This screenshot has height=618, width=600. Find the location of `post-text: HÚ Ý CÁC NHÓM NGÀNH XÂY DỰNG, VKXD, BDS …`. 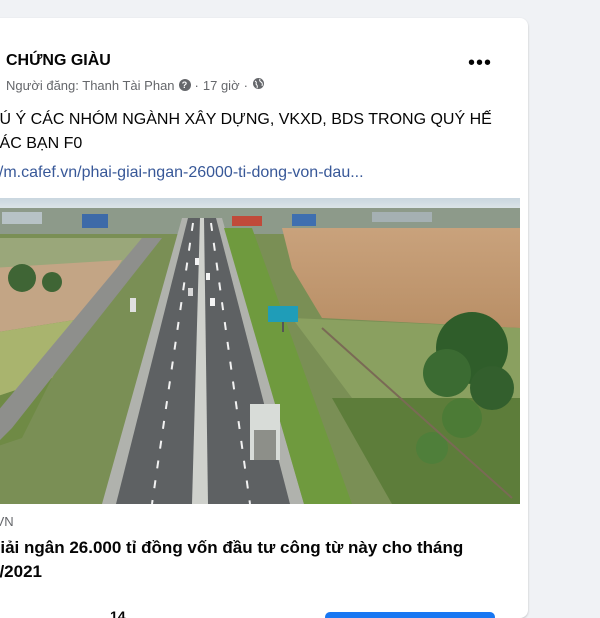

post-text: HÚ Ý CÁC NHÓM NGÀNH XÂY DỰNG, VKXD, BDS … is located at coordinates (246, 131).